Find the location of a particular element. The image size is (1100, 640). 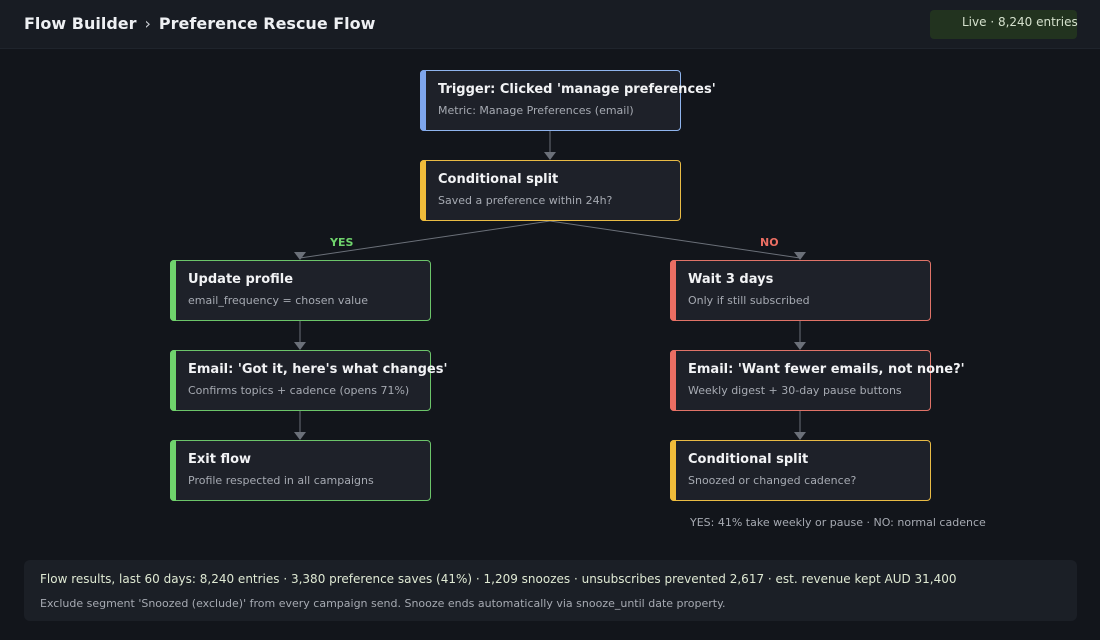

no-branch-label: NO is located at coordinates (769, 242).